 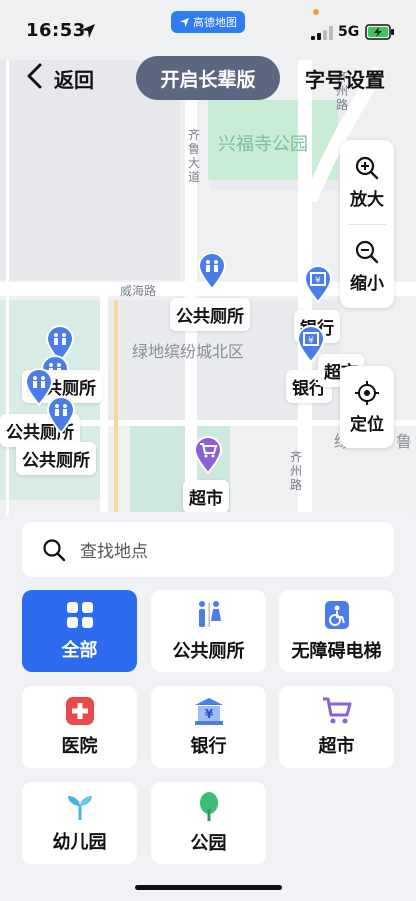 I want to click on category-label: 公共厕所, so click(x=208, y=651).